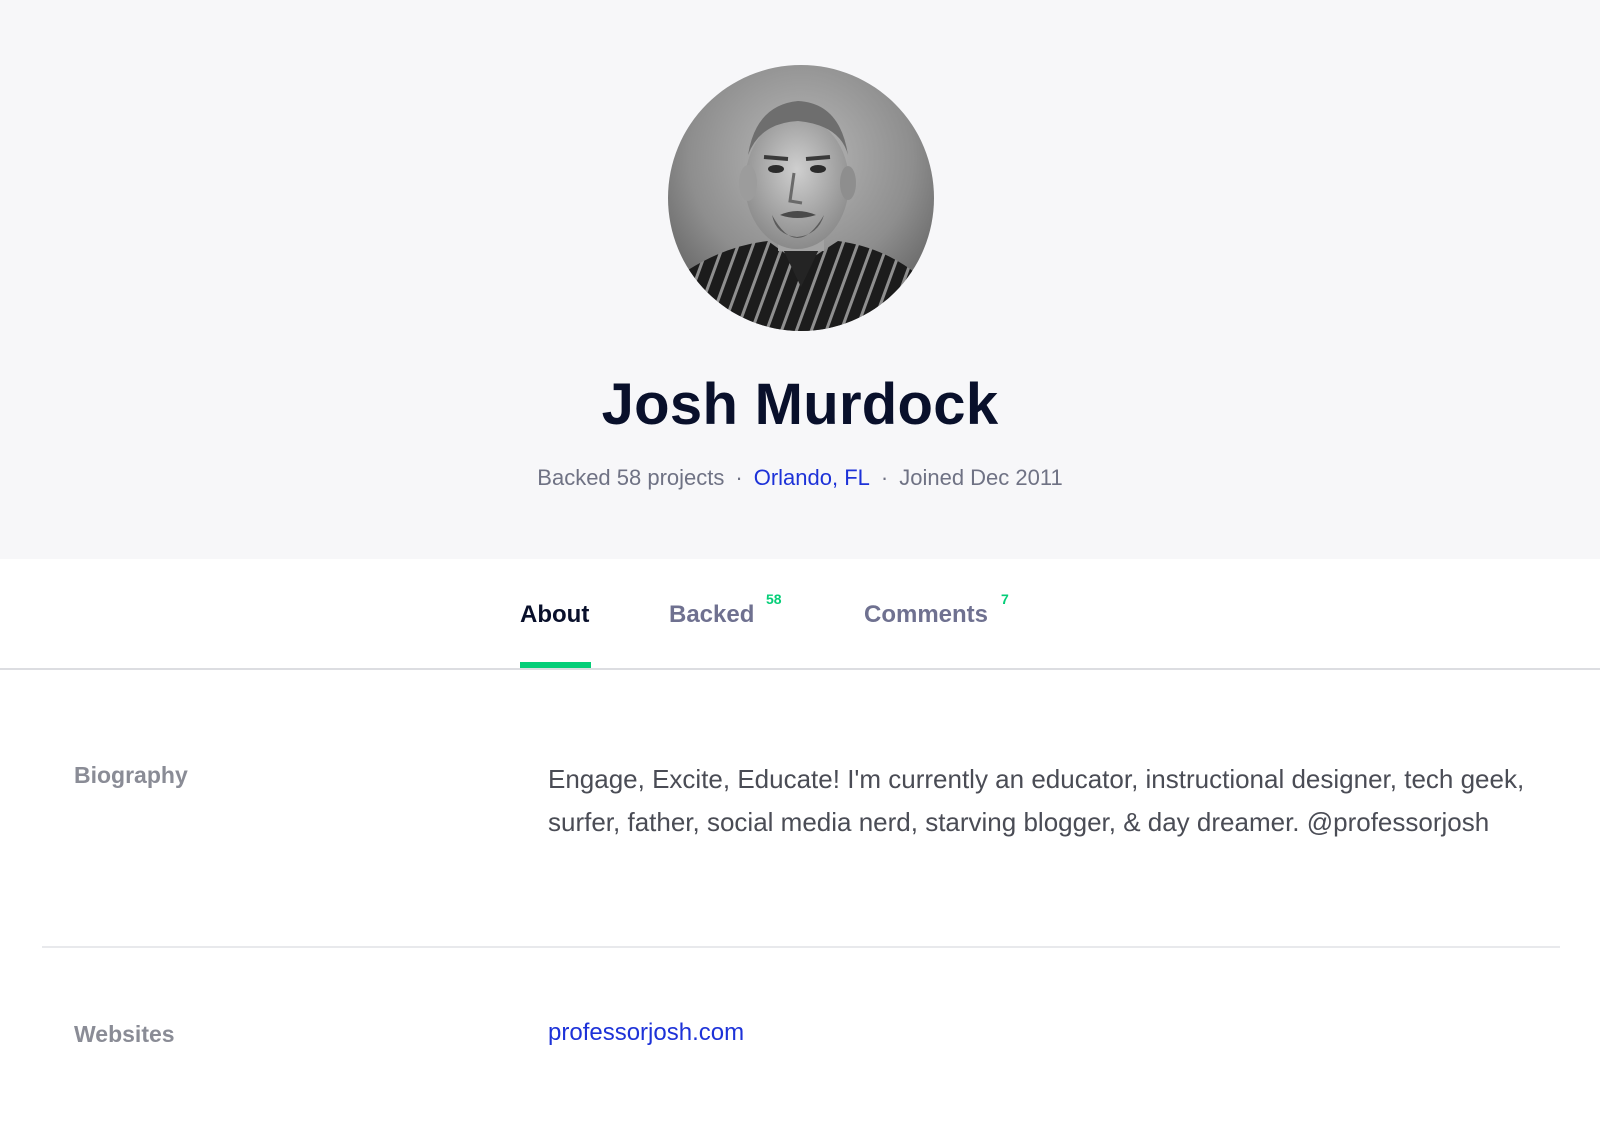  What do you see at coordinates (800, 404) in the screenshot?
I see `profile-name: Josh Murdock` at bounding box center [800, 404].